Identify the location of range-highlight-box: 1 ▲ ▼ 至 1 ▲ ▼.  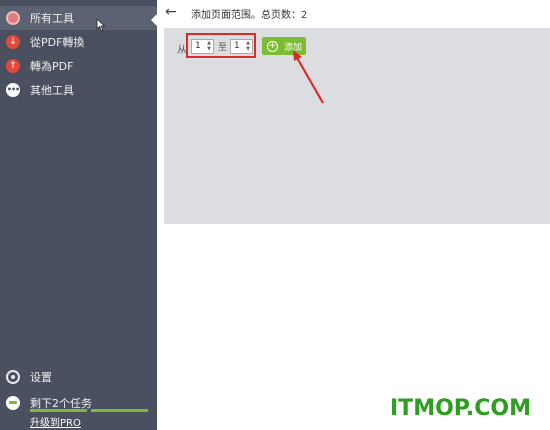
(221, 45).